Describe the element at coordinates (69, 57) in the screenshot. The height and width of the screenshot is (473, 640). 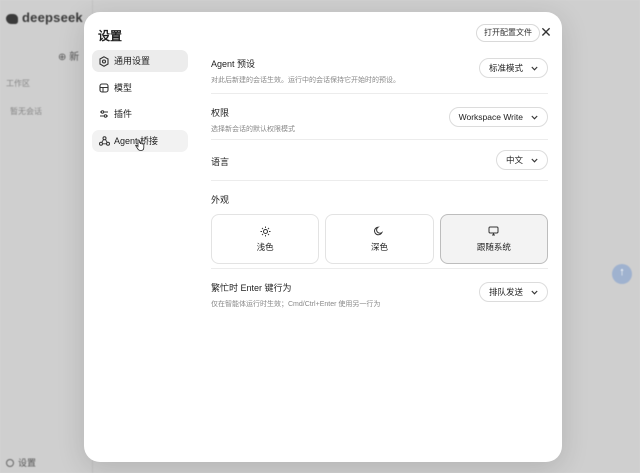
I see `new-chat-button: ⊕ 新` at that location.